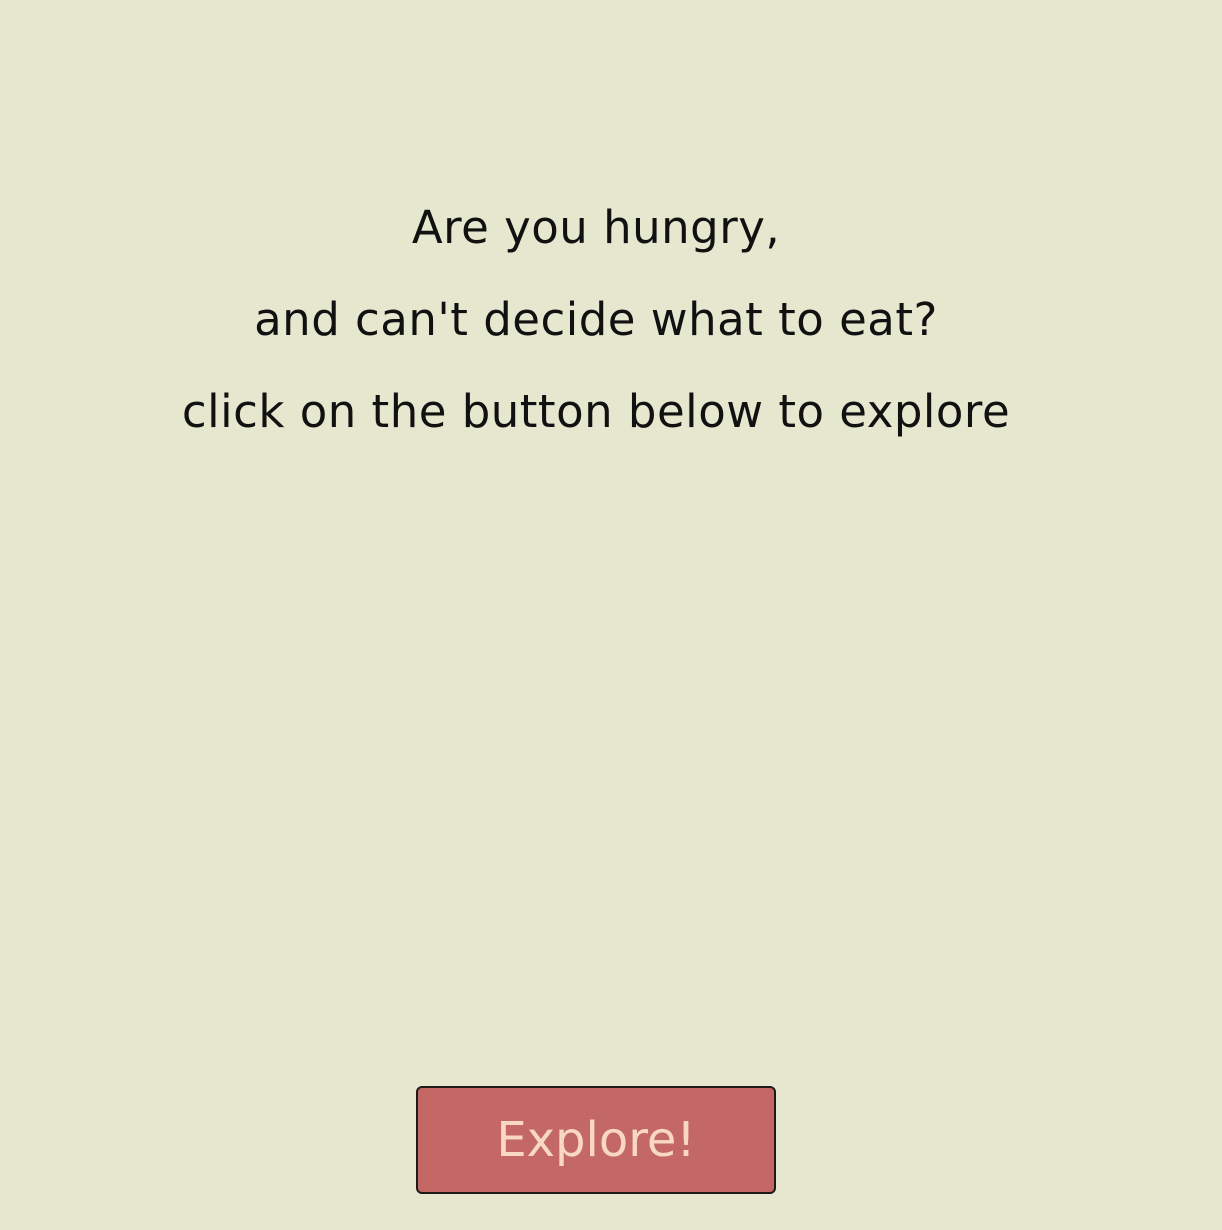 This screenshot has width=1222, height=1230. Describe the element at coordinates (596, 1140) in the screenshot. I see `explore-button: Explore!` at that location.